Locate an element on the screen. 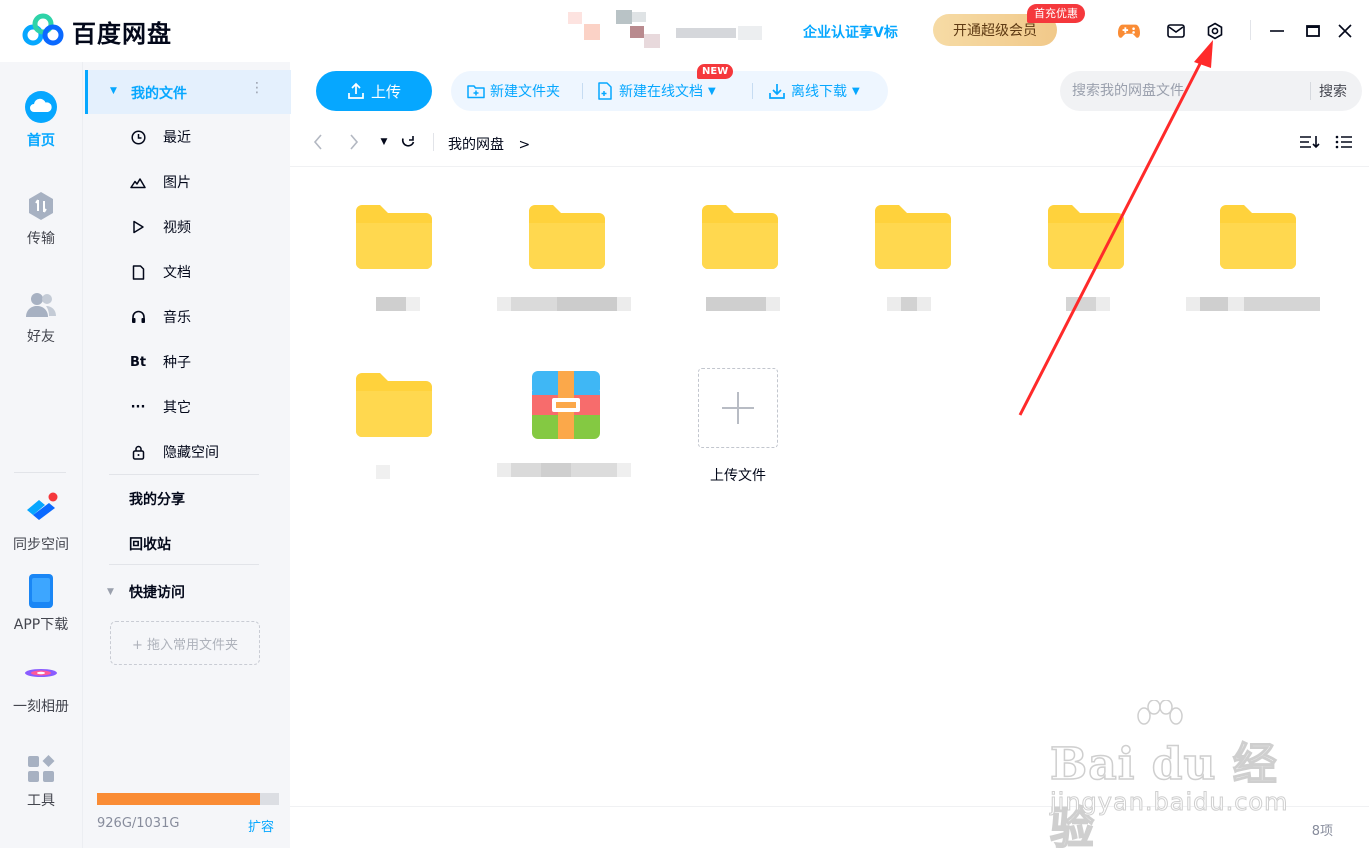 The width and height of the screenshot is (1369, 848). close-icon is located at coordinates (1345, 31).